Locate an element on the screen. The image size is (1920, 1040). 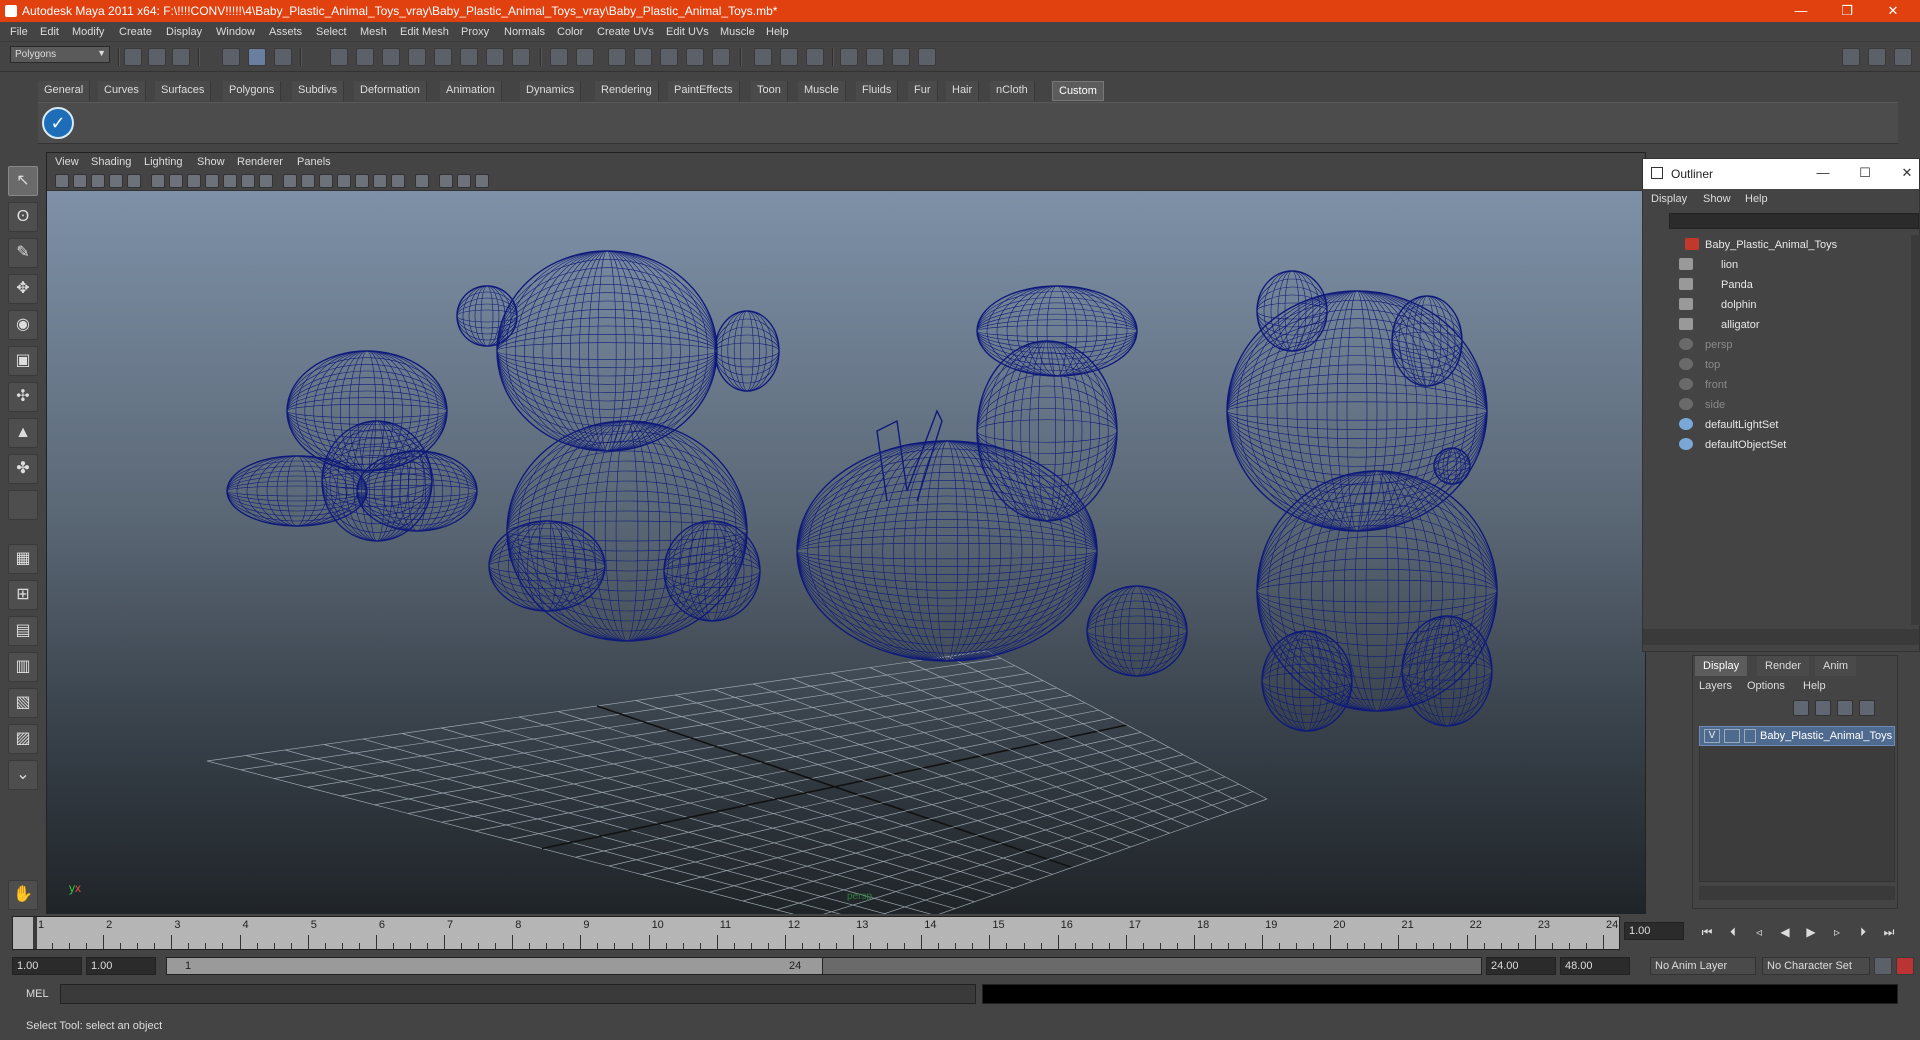
help-mask-icon is located at coordinates (521, 57).